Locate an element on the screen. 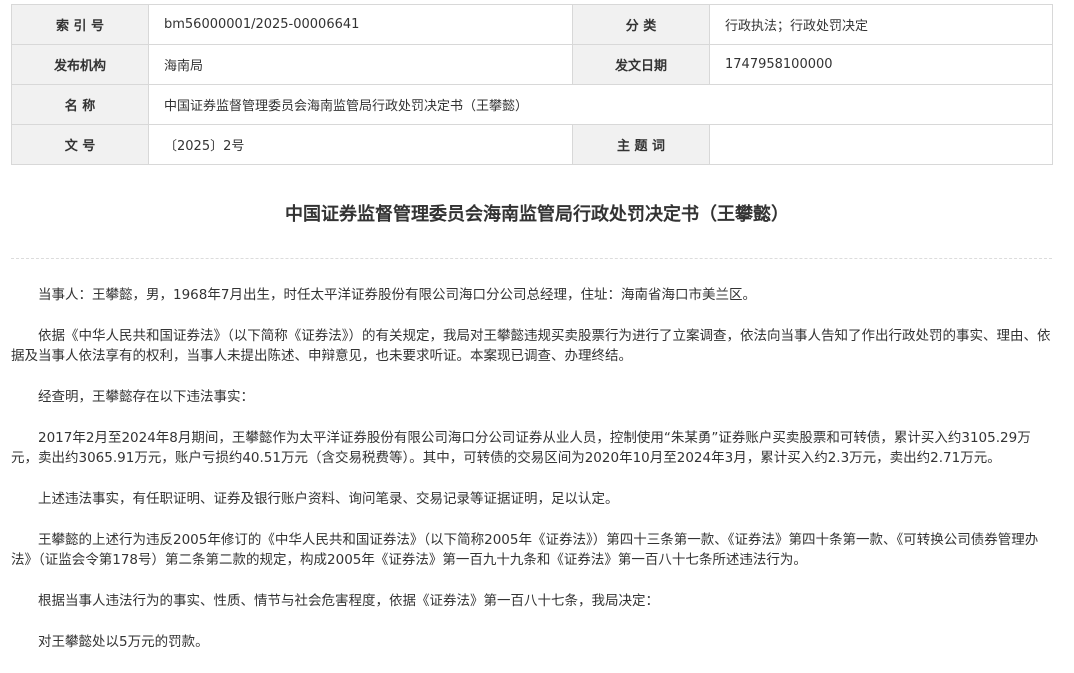 The image size is (1074, 673). publisher-label: 发布机构 is located at coordinates (80, 64).